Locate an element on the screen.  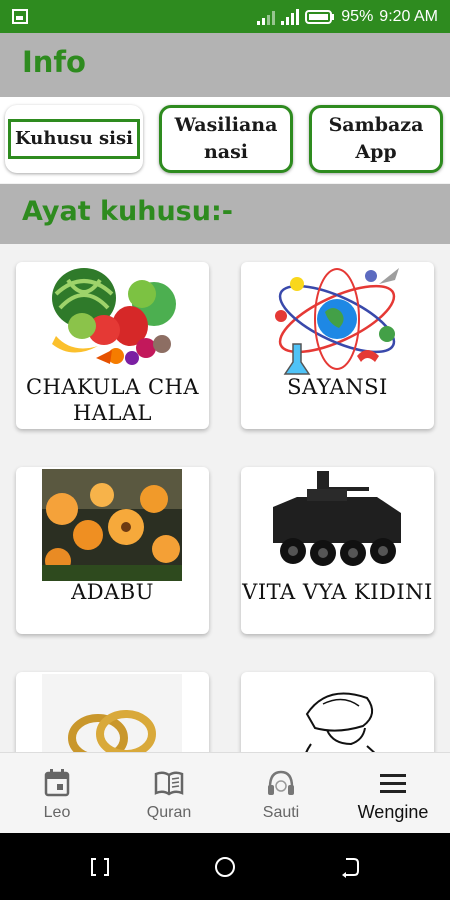
nav-sauti: Sauti is located at coordinates (281, 793).